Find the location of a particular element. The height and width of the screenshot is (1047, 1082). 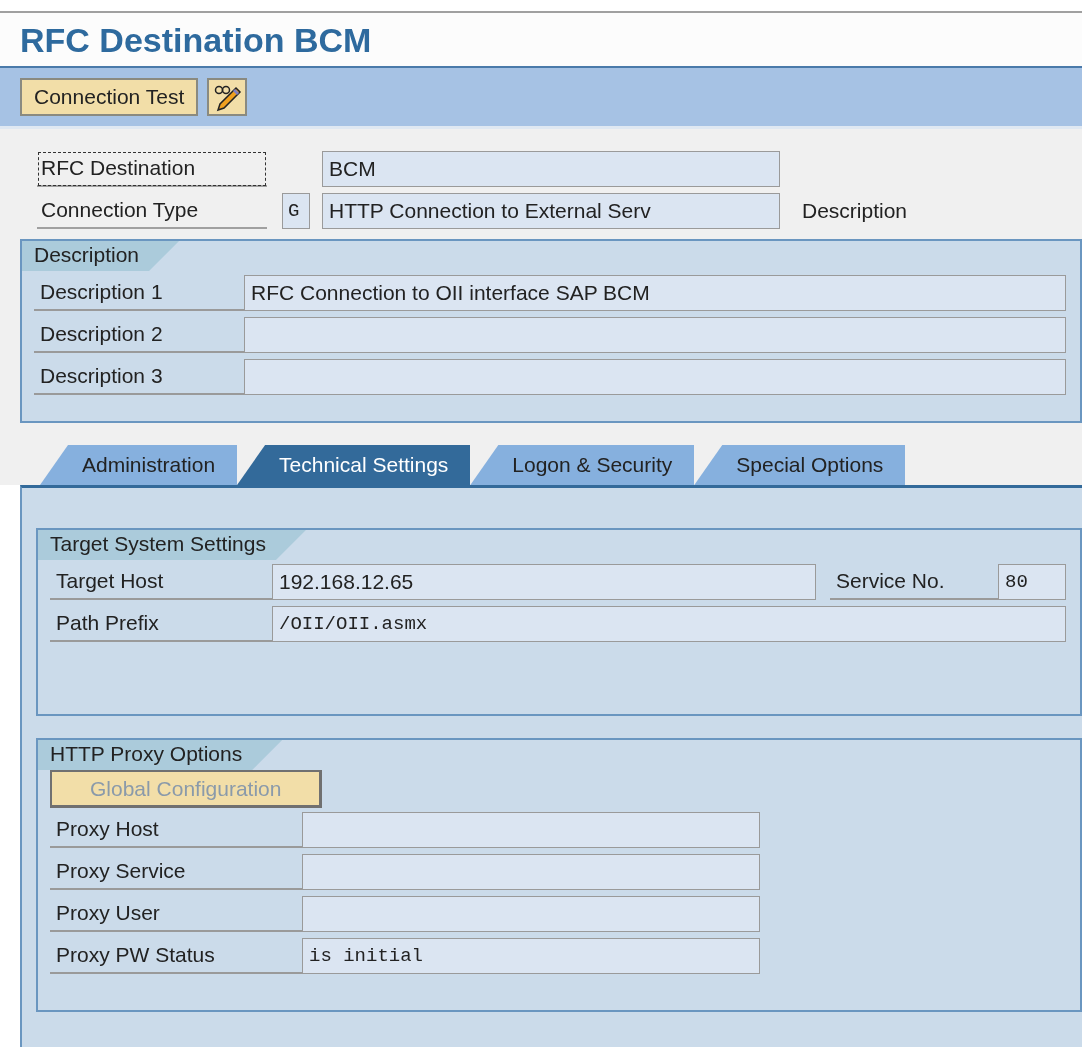

description-label: Description is located at coordinates (855, 211).